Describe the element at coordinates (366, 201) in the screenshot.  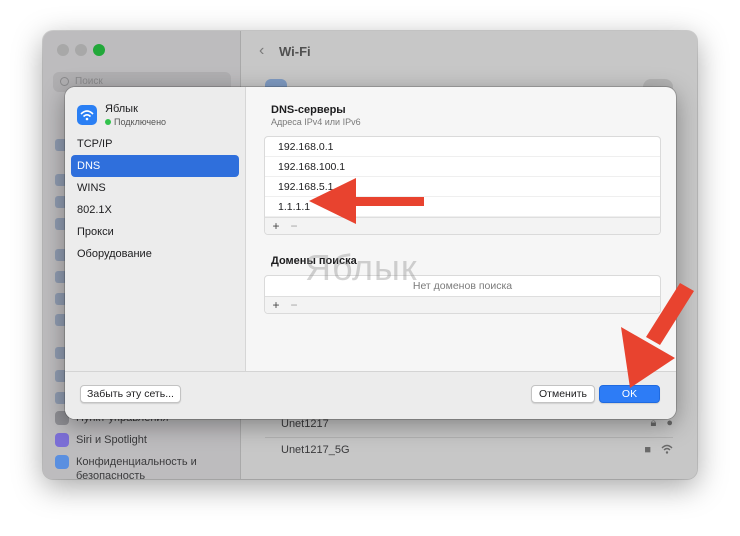
I see `arrow-to-dns-server-icon` at that location.